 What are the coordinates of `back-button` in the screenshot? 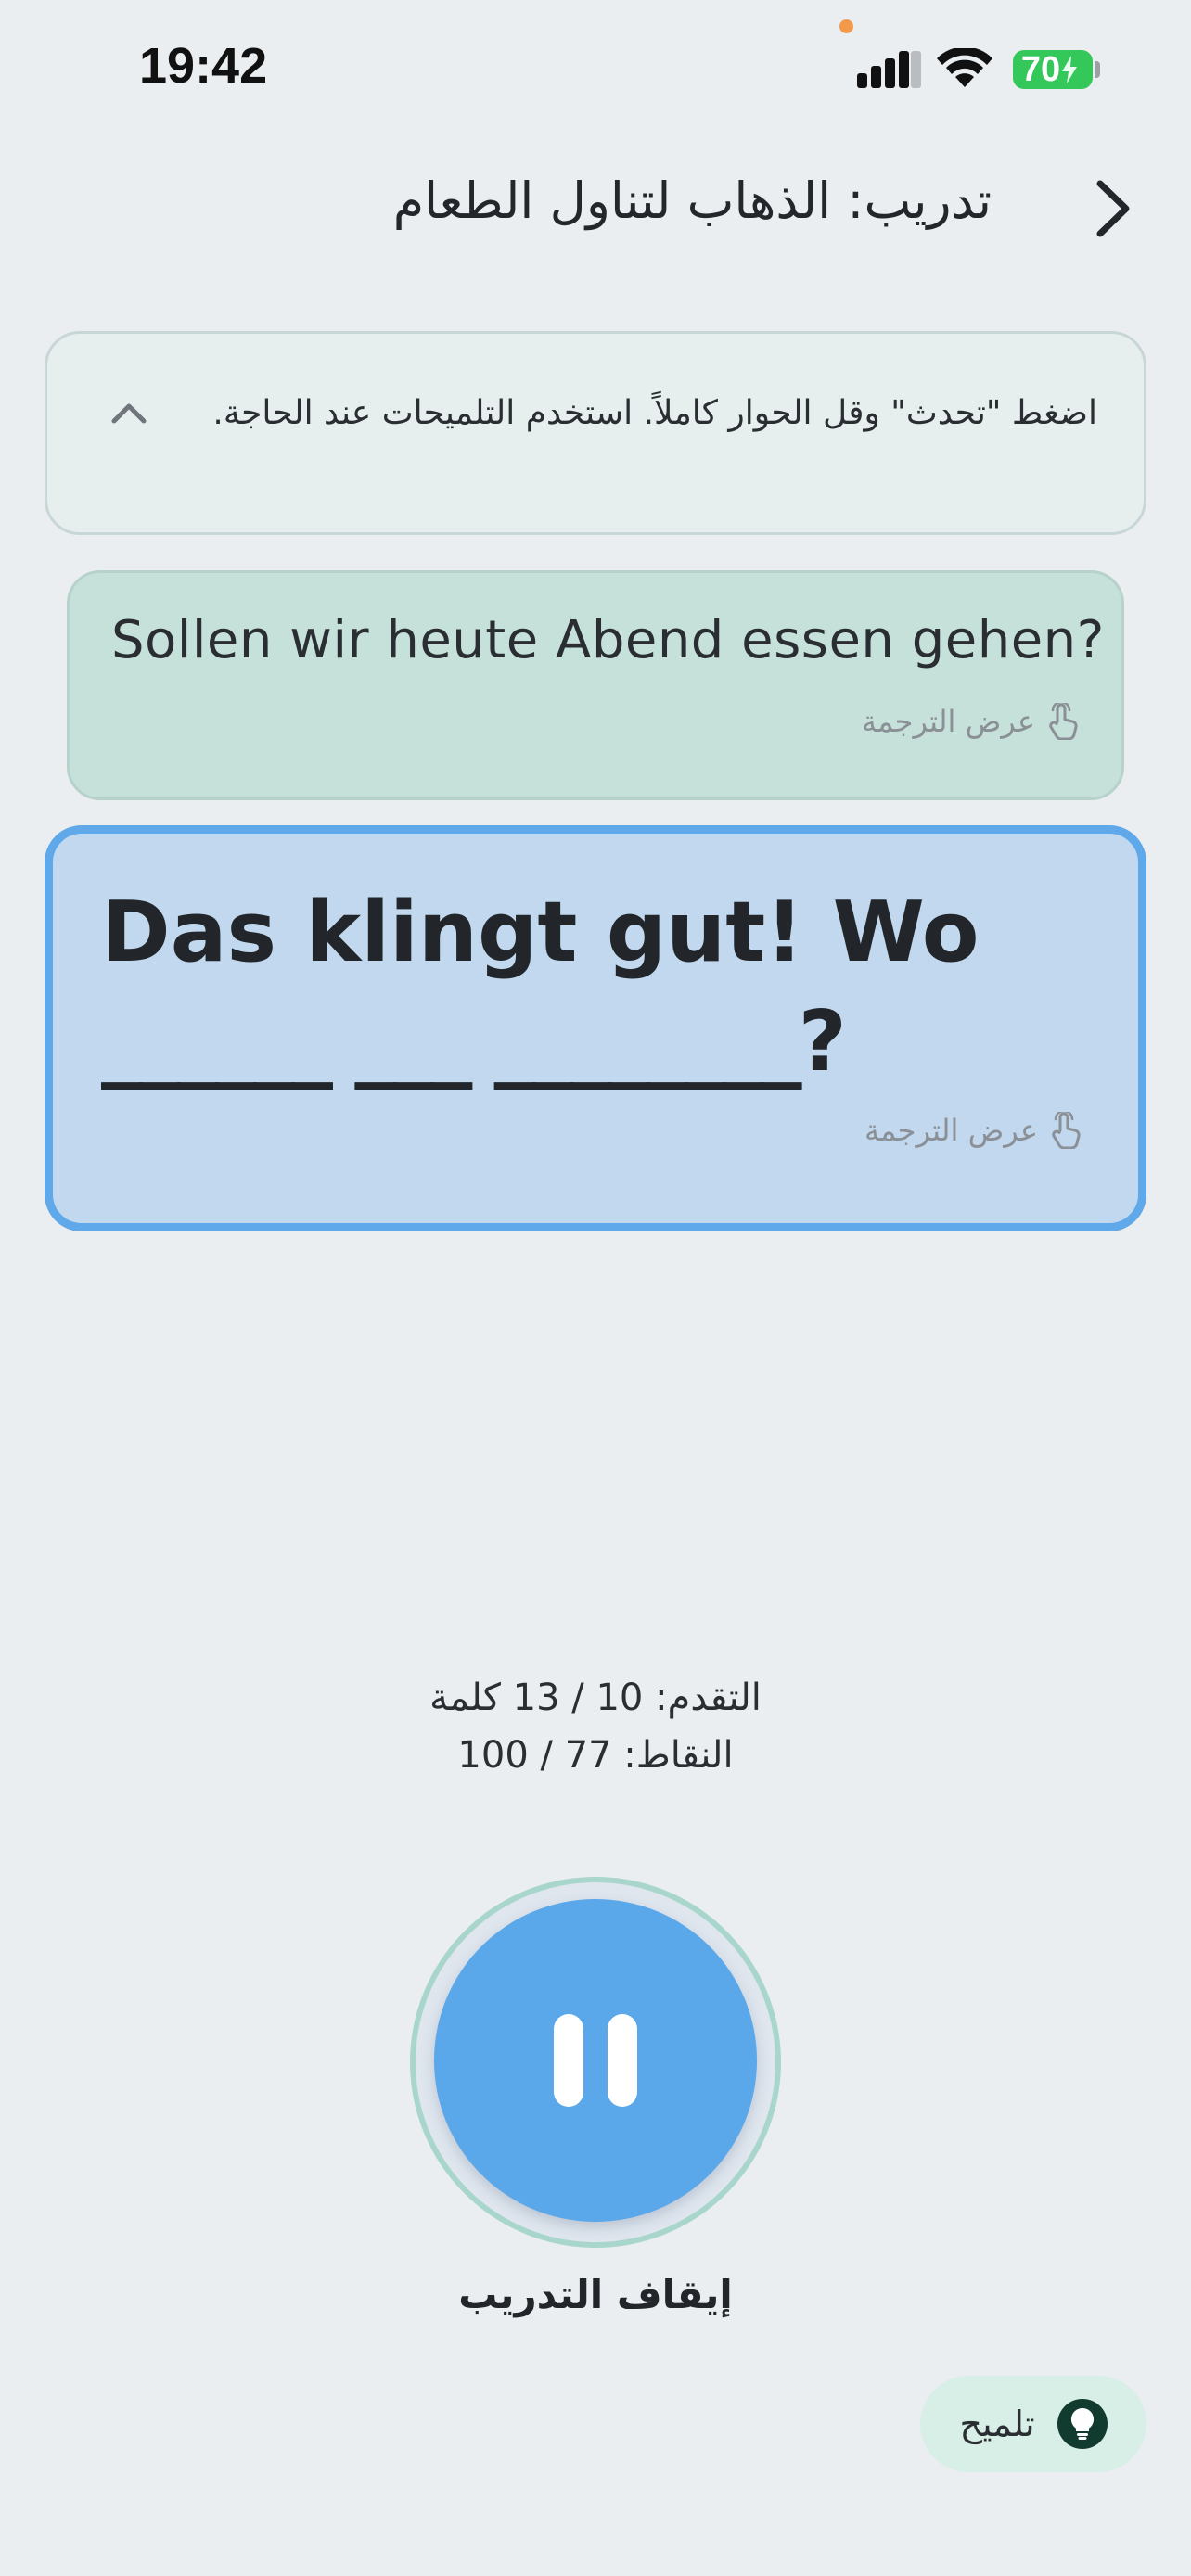 It's located at (1113, 208).